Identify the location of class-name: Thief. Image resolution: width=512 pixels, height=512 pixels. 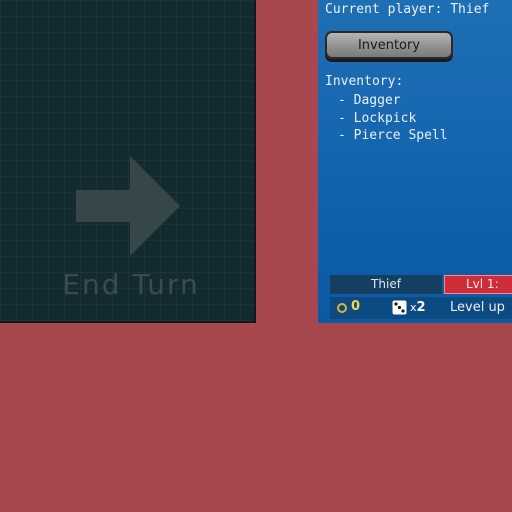
(386, 284).